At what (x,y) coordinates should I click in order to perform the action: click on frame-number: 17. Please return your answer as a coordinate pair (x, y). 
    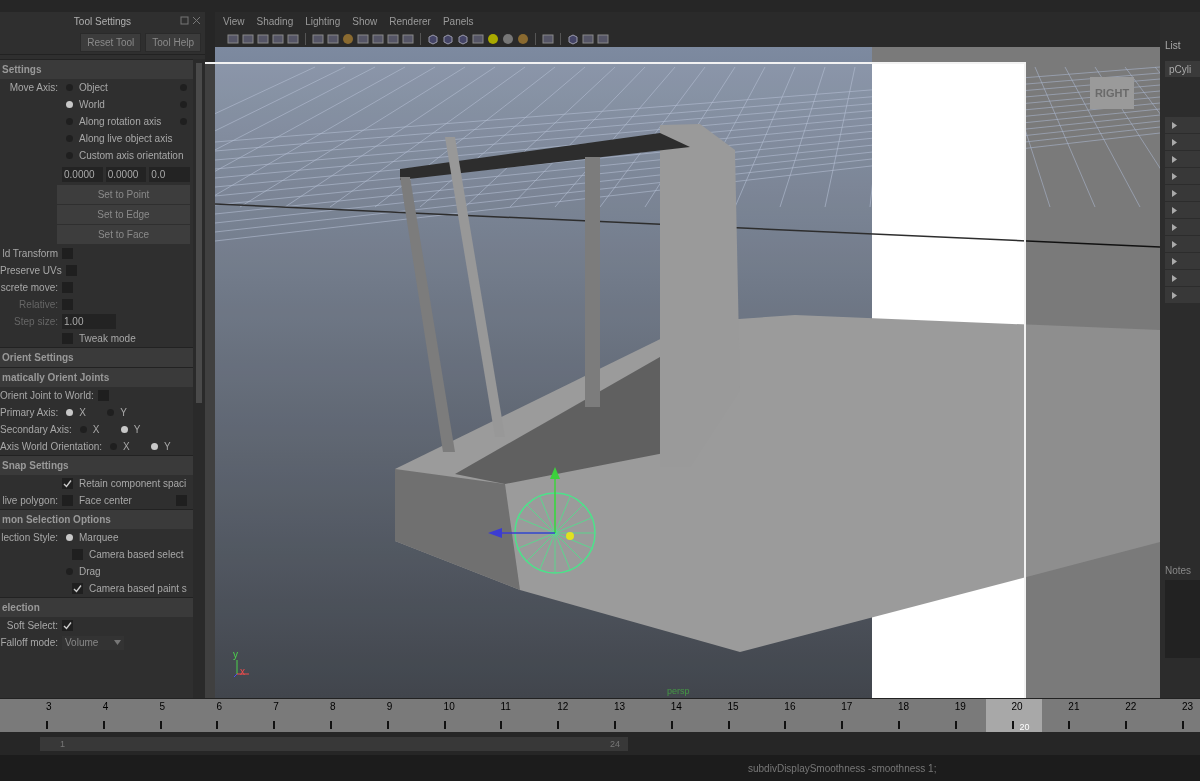
    Looking at the image, I should click on (847, 706).